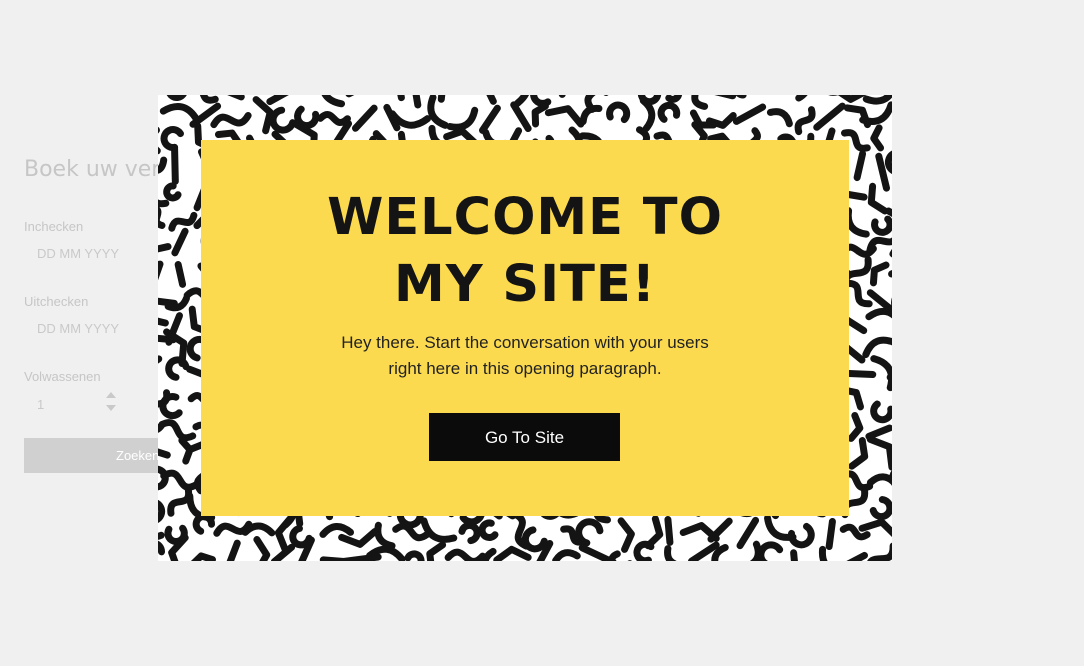  Describe the element at coordinates (54, 226) in the screenshot. I see `checkin-label: Inchecken` at that location.